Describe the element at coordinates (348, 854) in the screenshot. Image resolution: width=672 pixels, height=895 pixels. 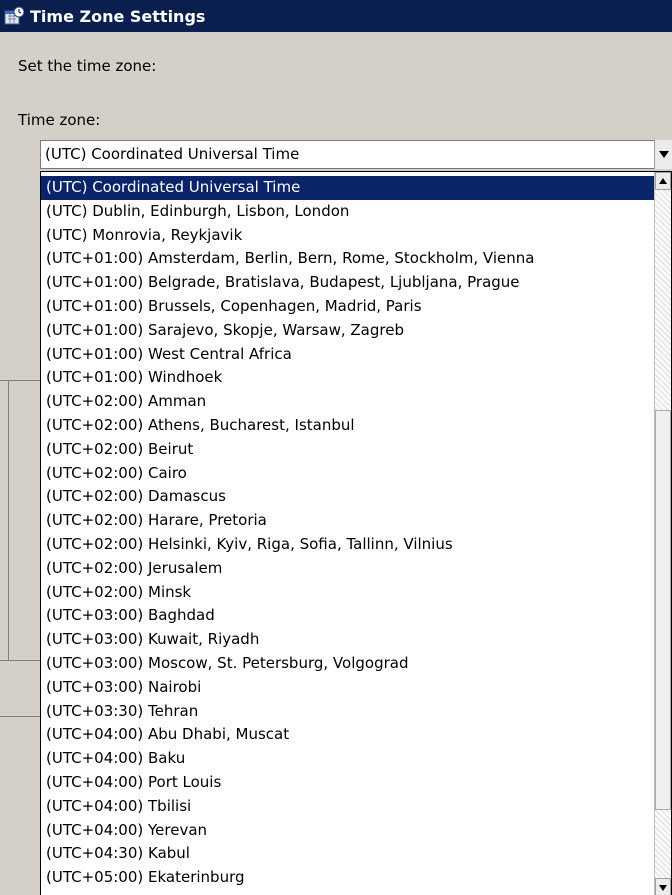
I see `timezone-option: (UTC+04:30) Kabul` at that location.